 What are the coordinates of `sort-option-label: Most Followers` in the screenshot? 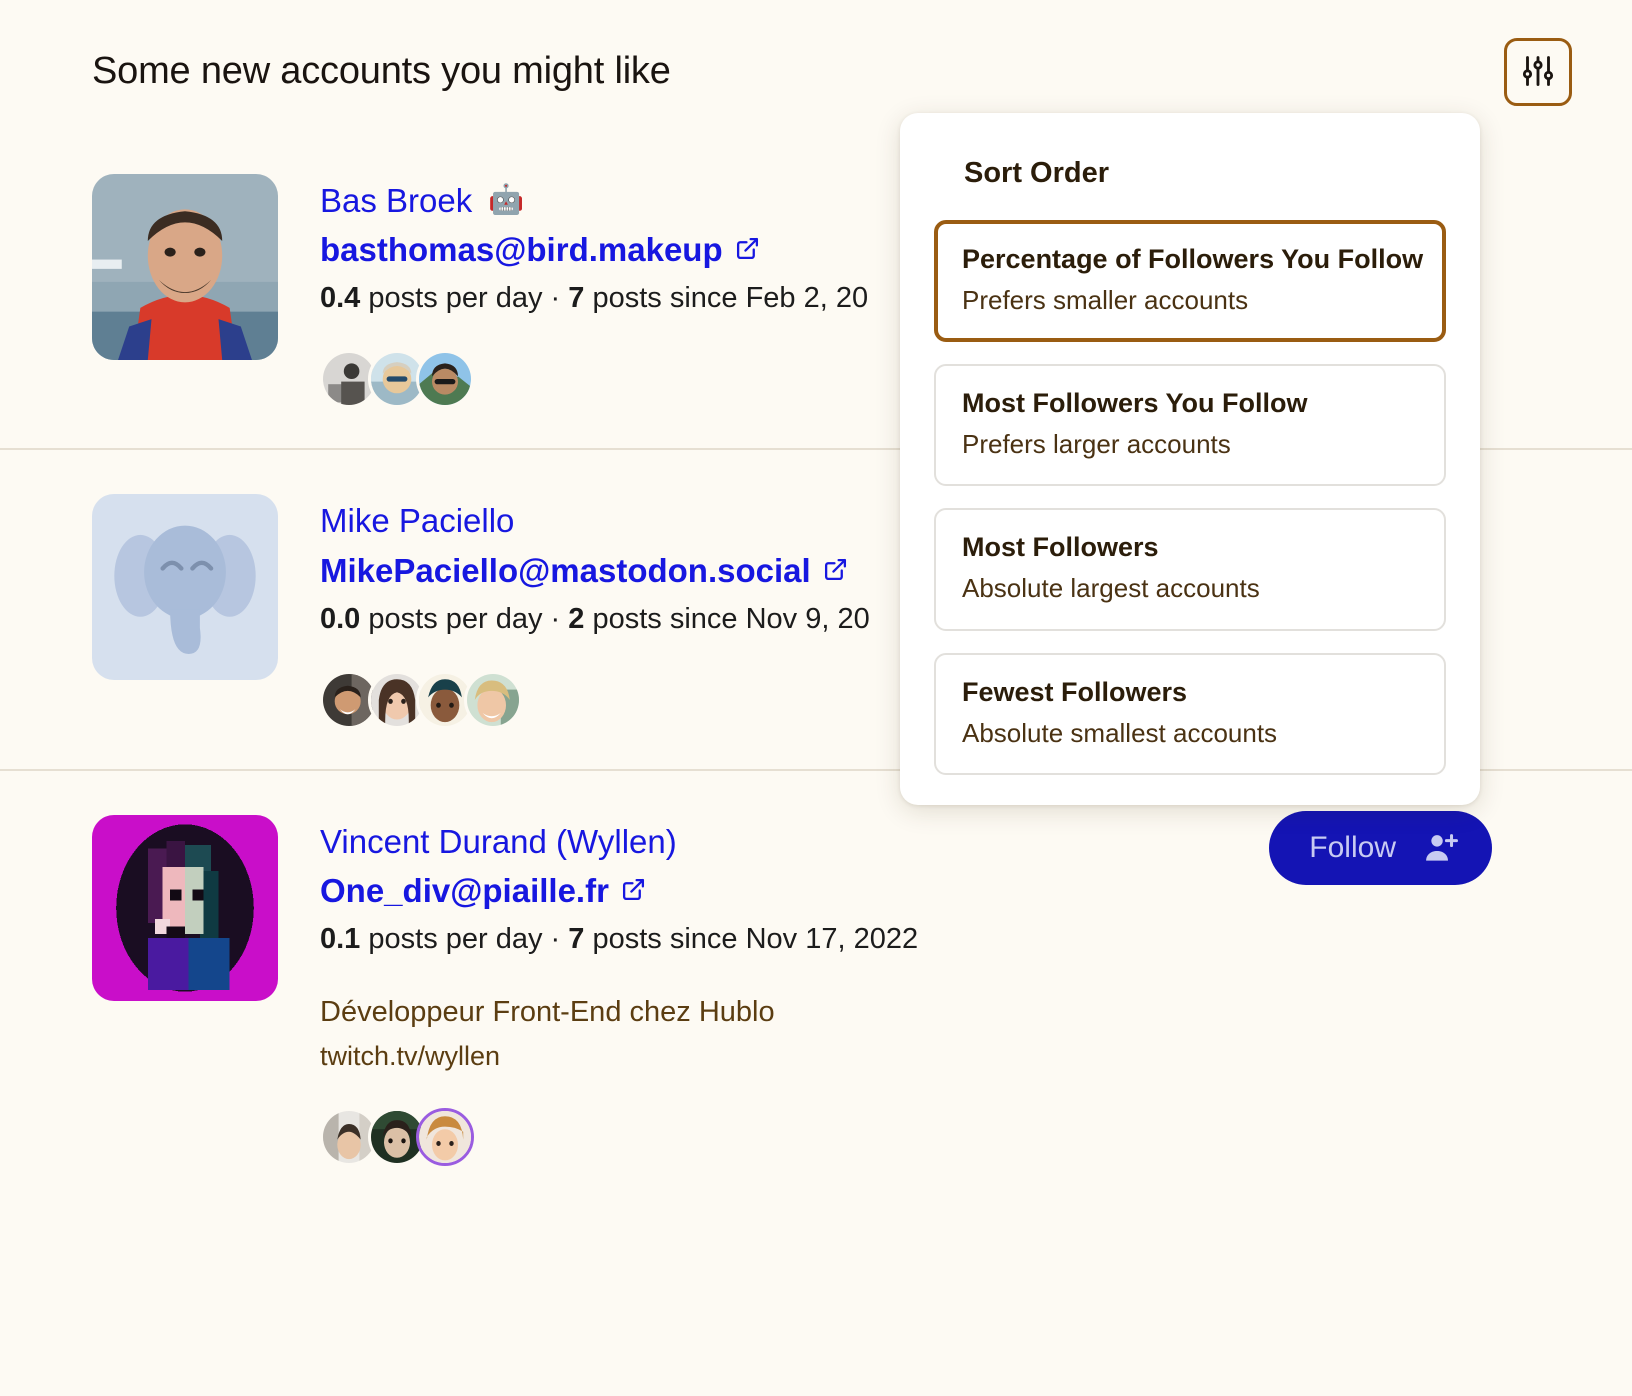 It's located at (1060, 547).